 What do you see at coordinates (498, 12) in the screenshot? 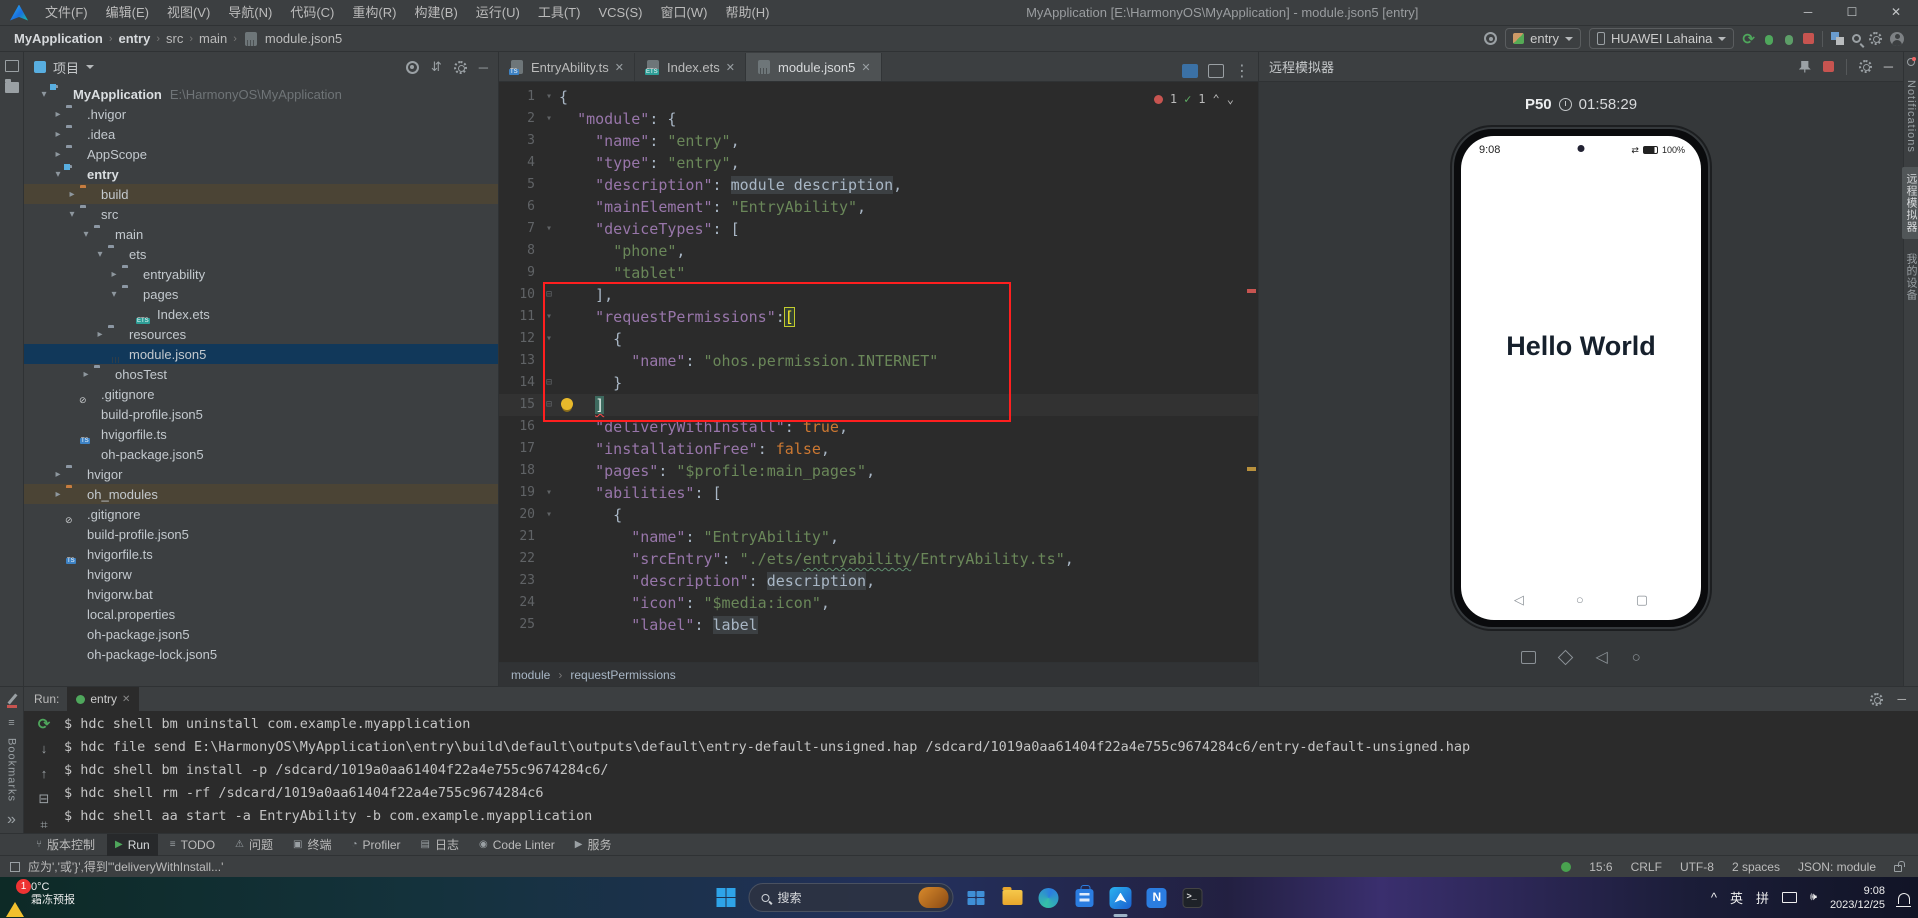
I see `menu-运行: 运行(U)` at bounding box center [498, 12].